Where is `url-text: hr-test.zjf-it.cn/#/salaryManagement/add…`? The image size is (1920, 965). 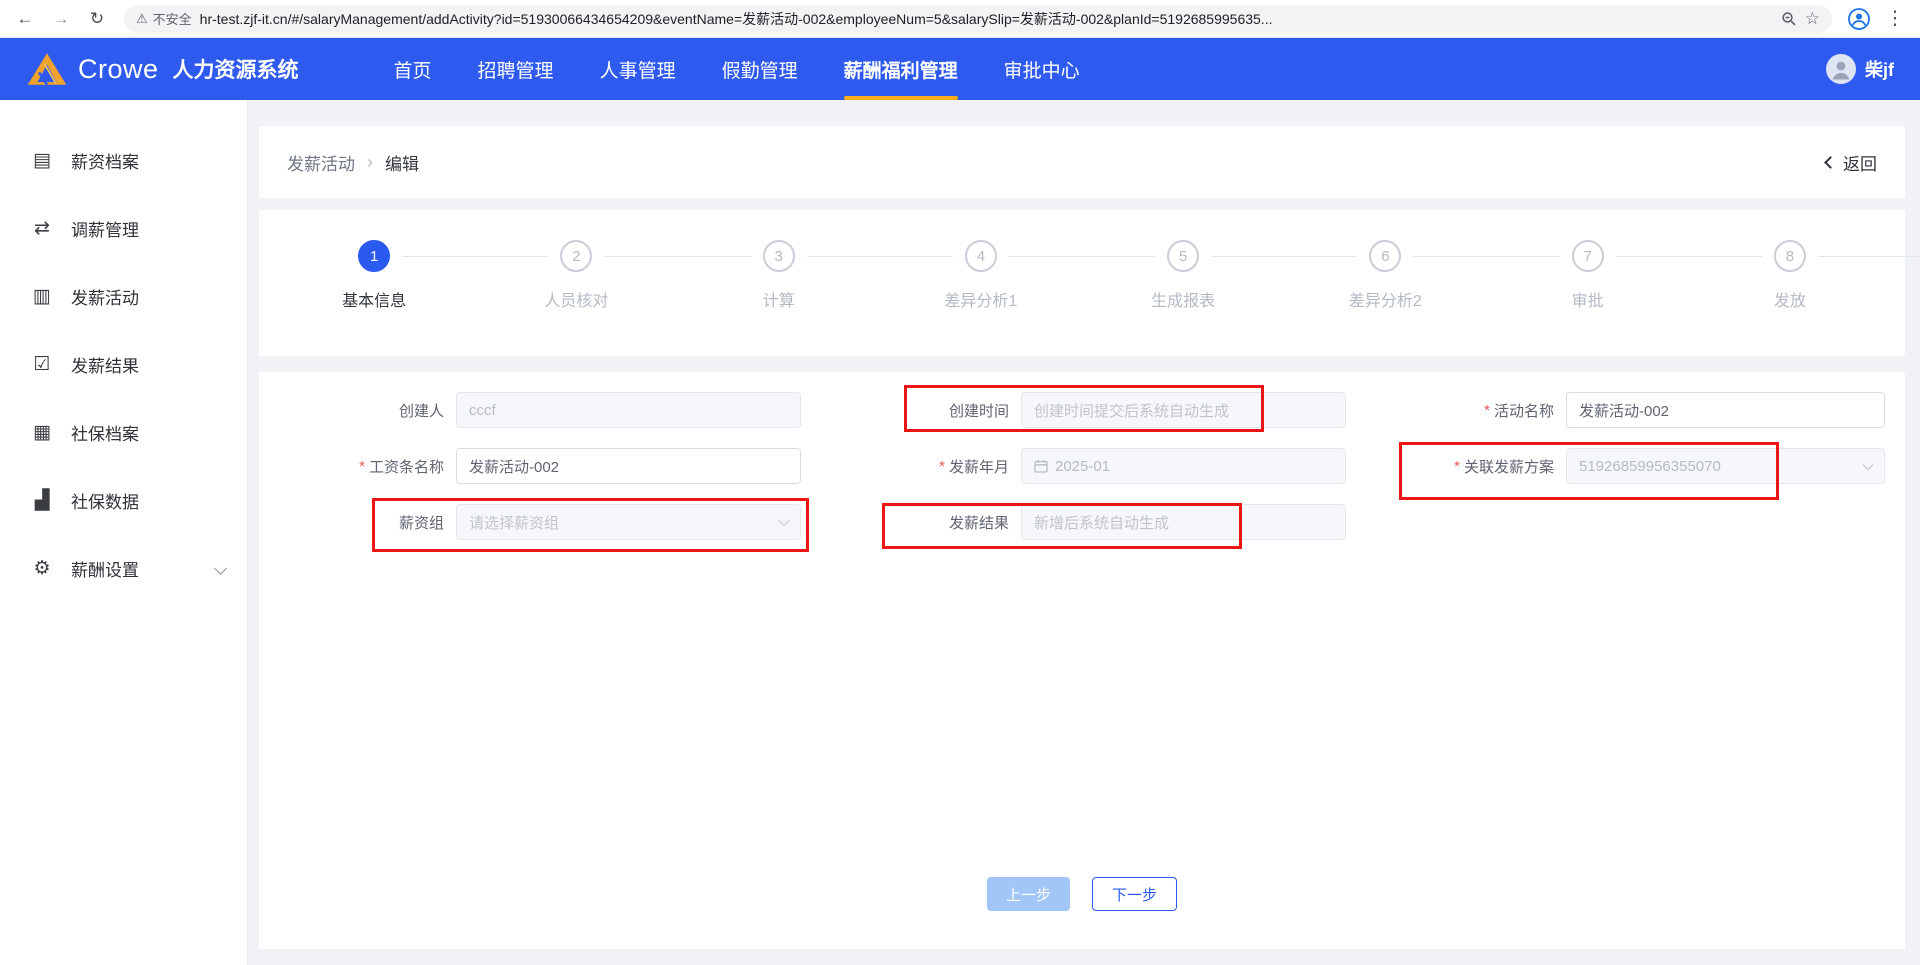 url-text: hr-test.zjf-it.cn/#/salaryManagement/add… is located at coordinates (986, 19).